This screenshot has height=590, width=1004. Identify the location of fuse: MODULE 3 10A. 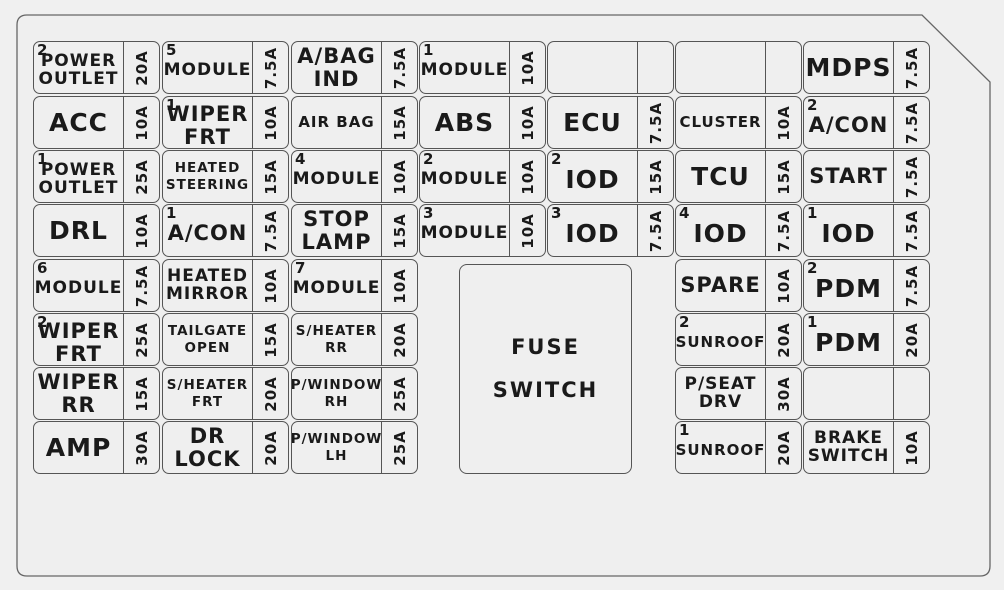
(482, 230).